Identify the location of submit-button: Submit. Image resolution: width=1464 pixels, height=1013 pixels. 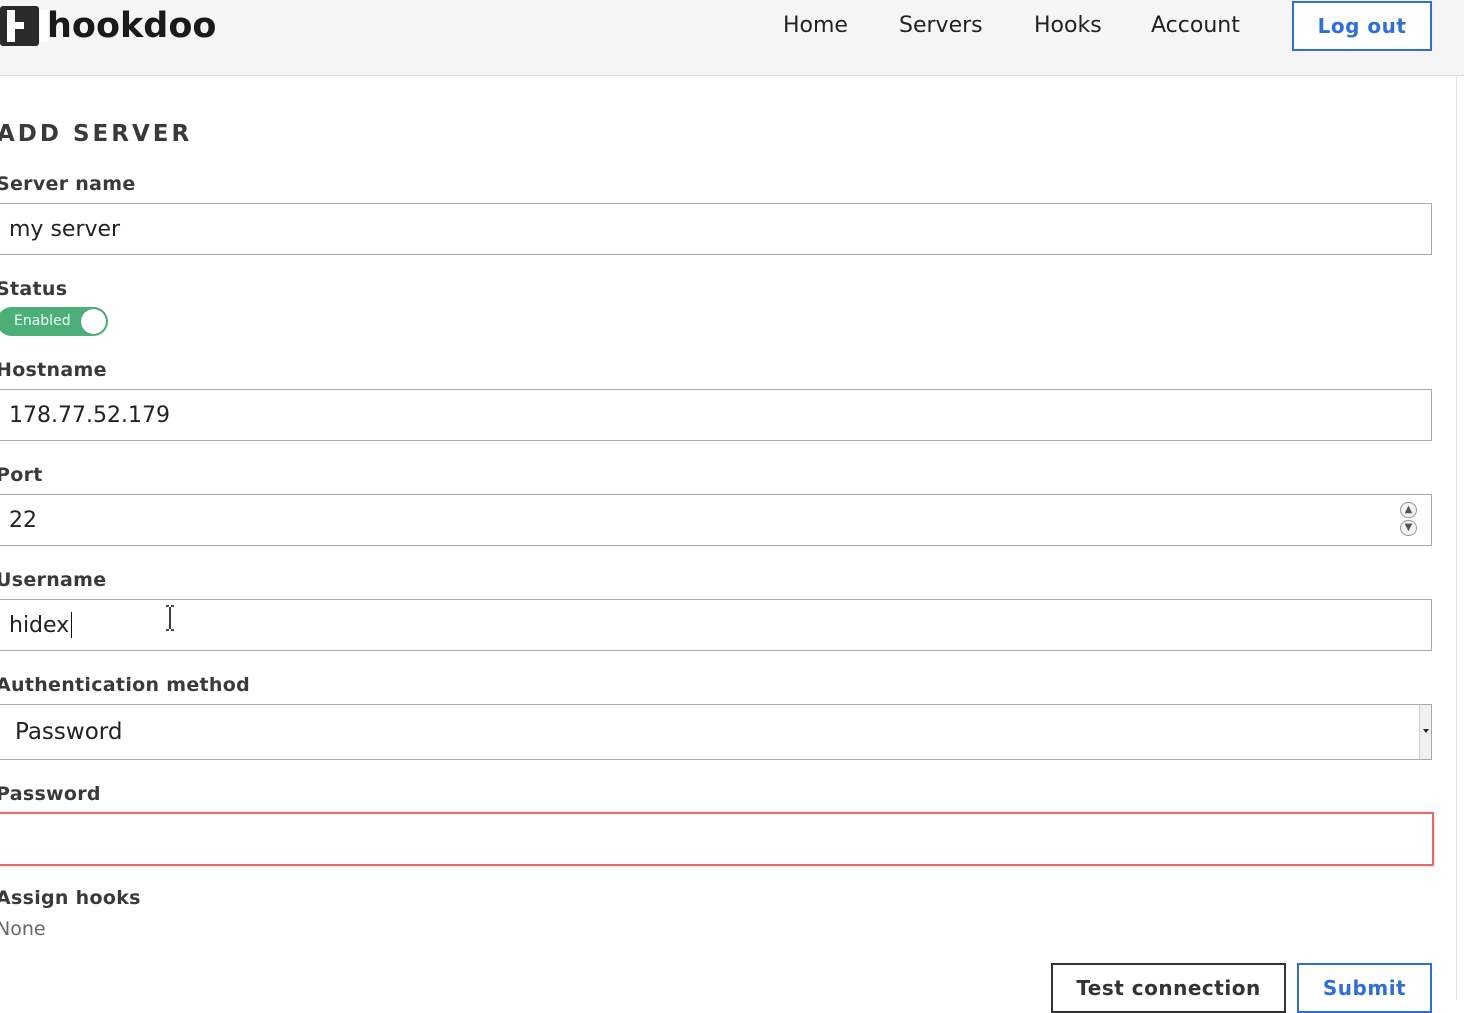
(1364, 988).